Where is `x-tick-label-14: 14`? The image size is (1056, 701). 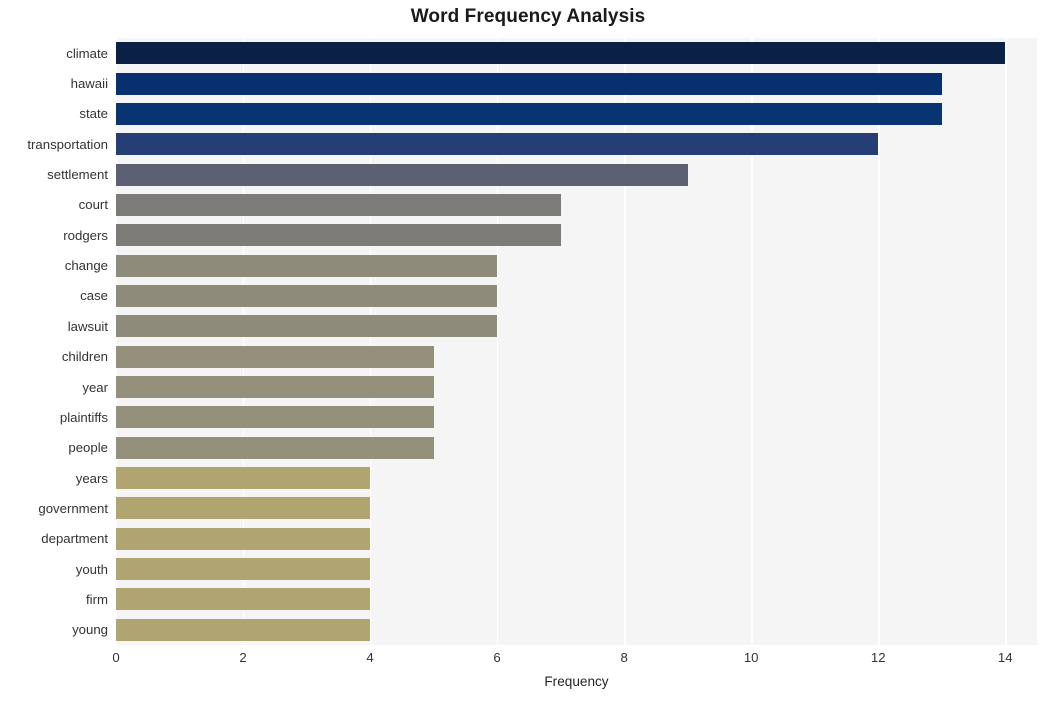 x-tick-label-14: 14 is located at coordinates (1005, 657).